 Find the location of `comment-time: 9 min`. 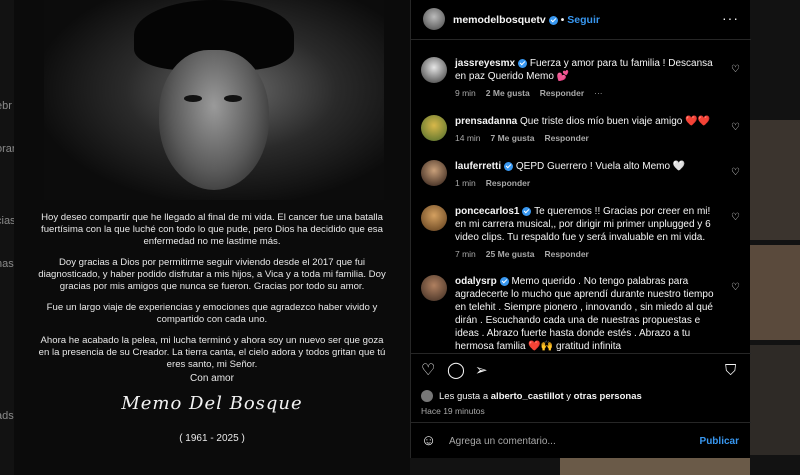

comment-time: 9 min is located at coordinates (465, 93).